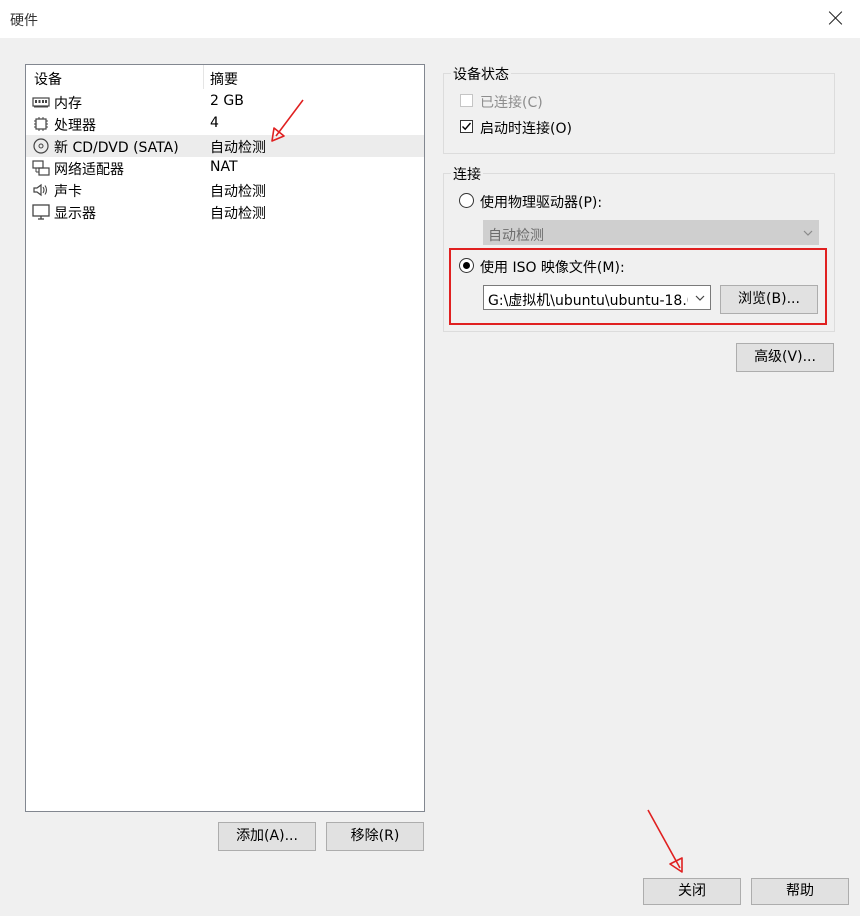  I want to click on device-row-memory: 内存 2 GB, so click(225, 102).